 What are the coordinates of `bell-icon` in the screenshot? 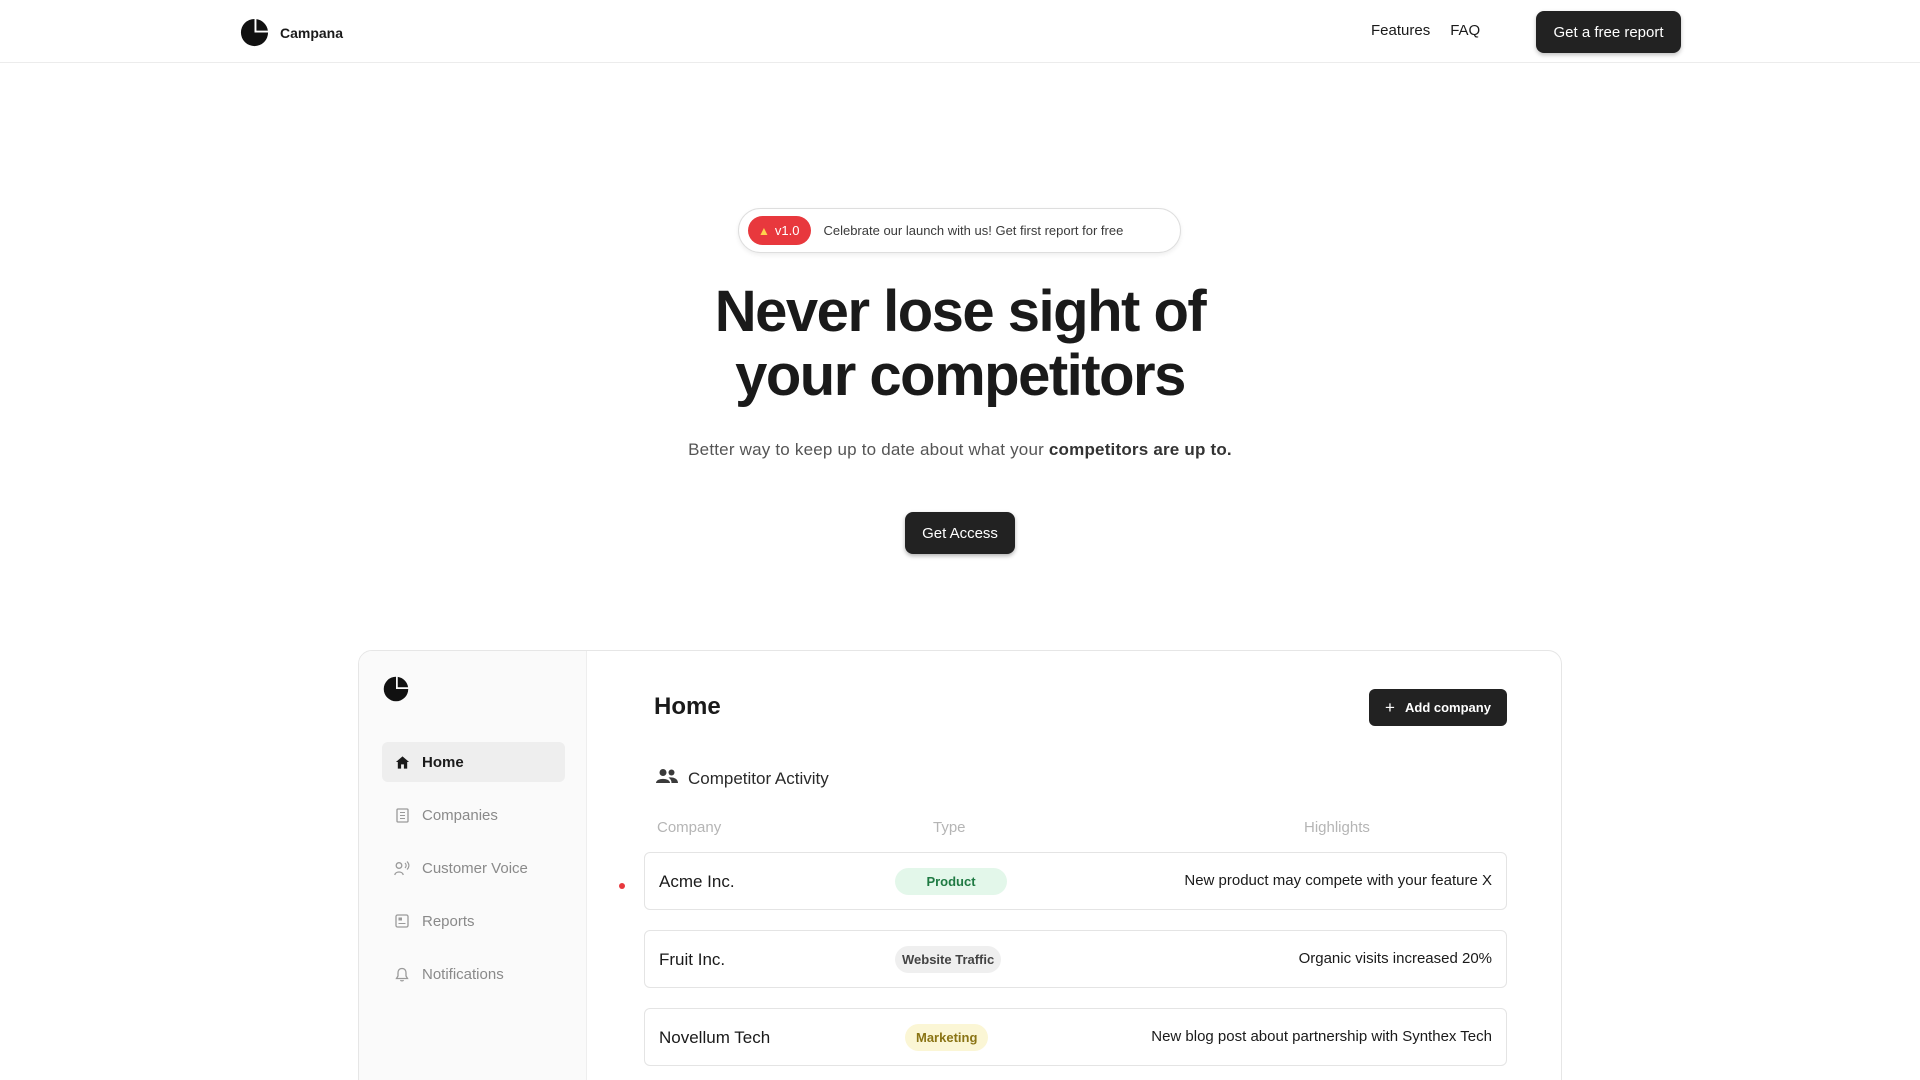 It's located at (402, 974).